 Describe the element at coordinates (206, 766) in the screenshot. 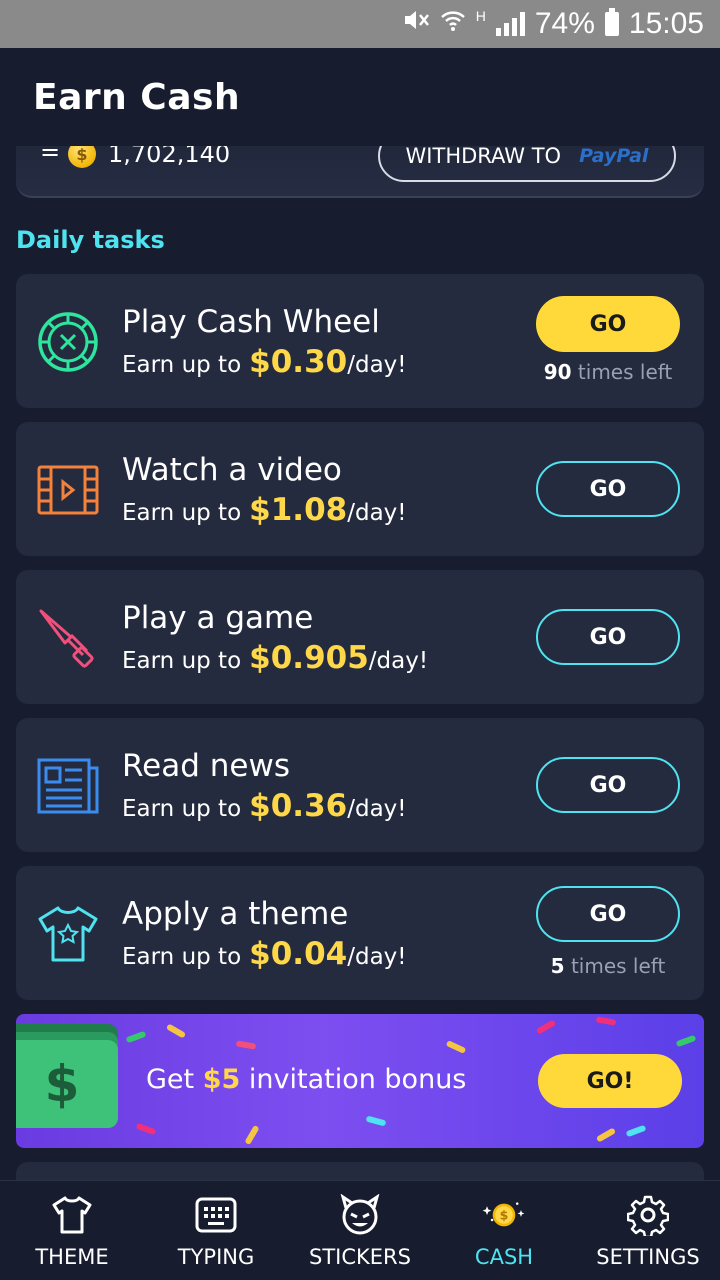

I see `task-title: Read news` at that location.